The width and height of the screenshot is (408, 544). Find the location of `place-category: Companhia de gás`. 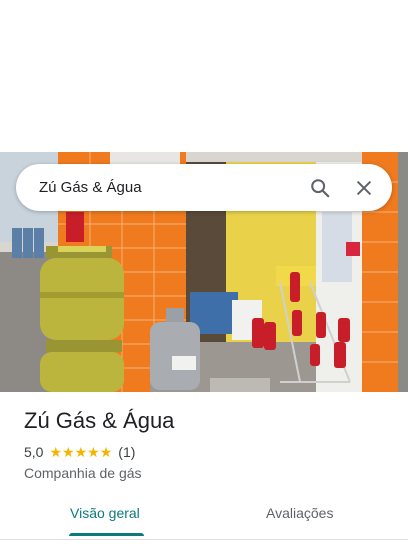

place-category: Companhia de gás is located at coordinates (83, 473).